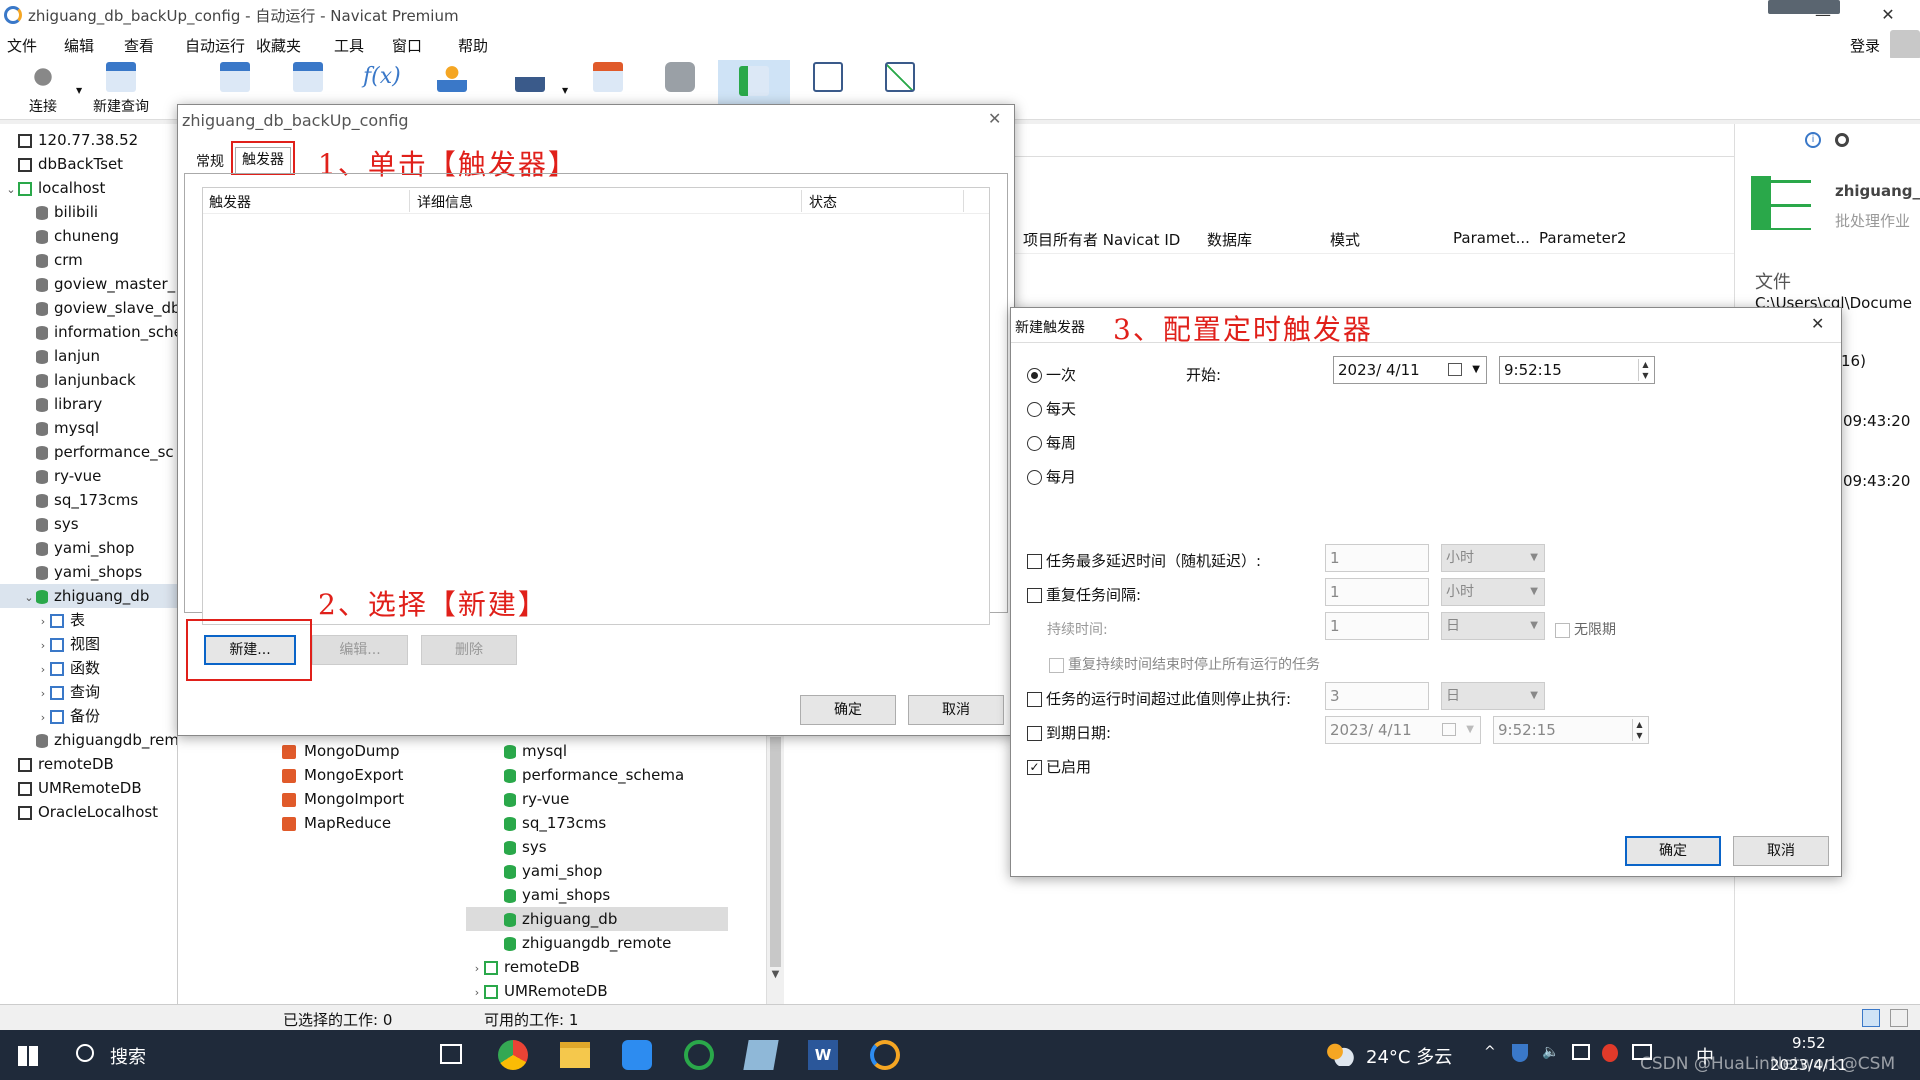 The image size is (1920, 1080). I want to click on tree-item: sys, so click(88, 524).